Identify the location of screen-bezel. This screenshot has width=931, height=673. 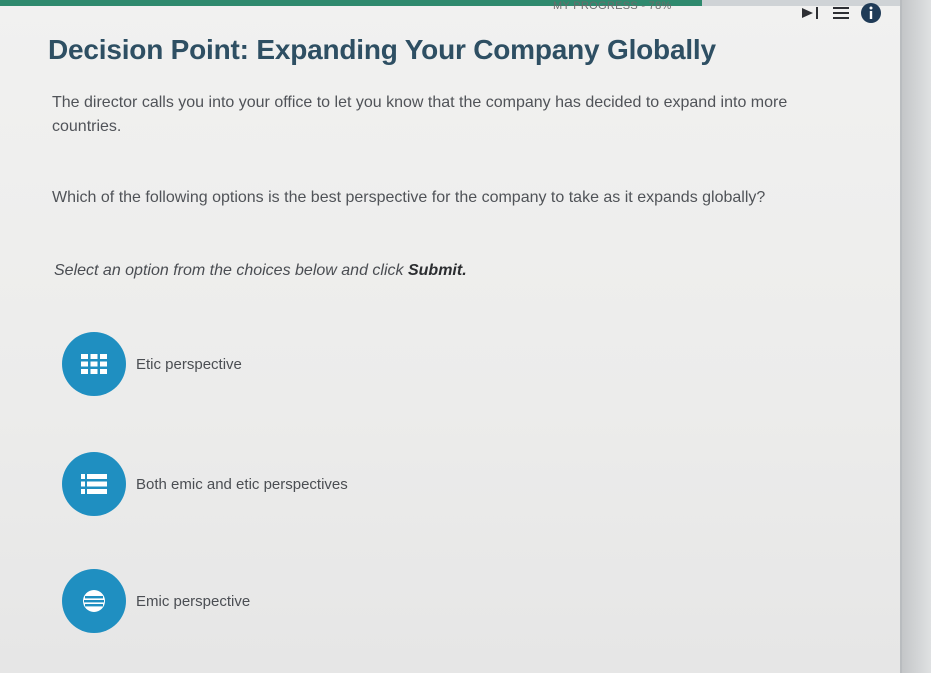
(916, 336).